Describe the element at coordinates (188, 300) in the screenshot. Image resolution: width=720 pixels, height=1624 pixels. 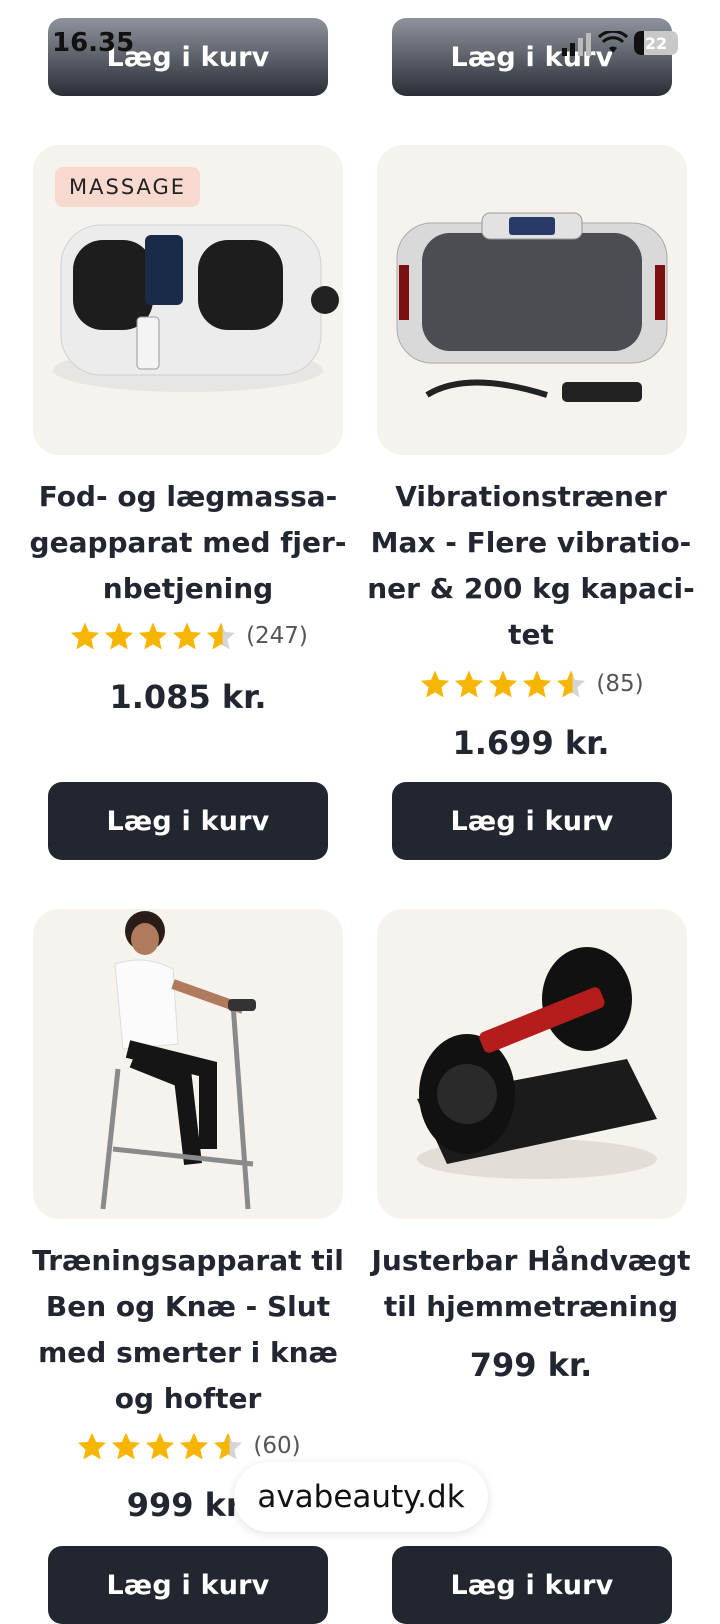
I see `product-image-foot-massager: MASSAGE` at that location.